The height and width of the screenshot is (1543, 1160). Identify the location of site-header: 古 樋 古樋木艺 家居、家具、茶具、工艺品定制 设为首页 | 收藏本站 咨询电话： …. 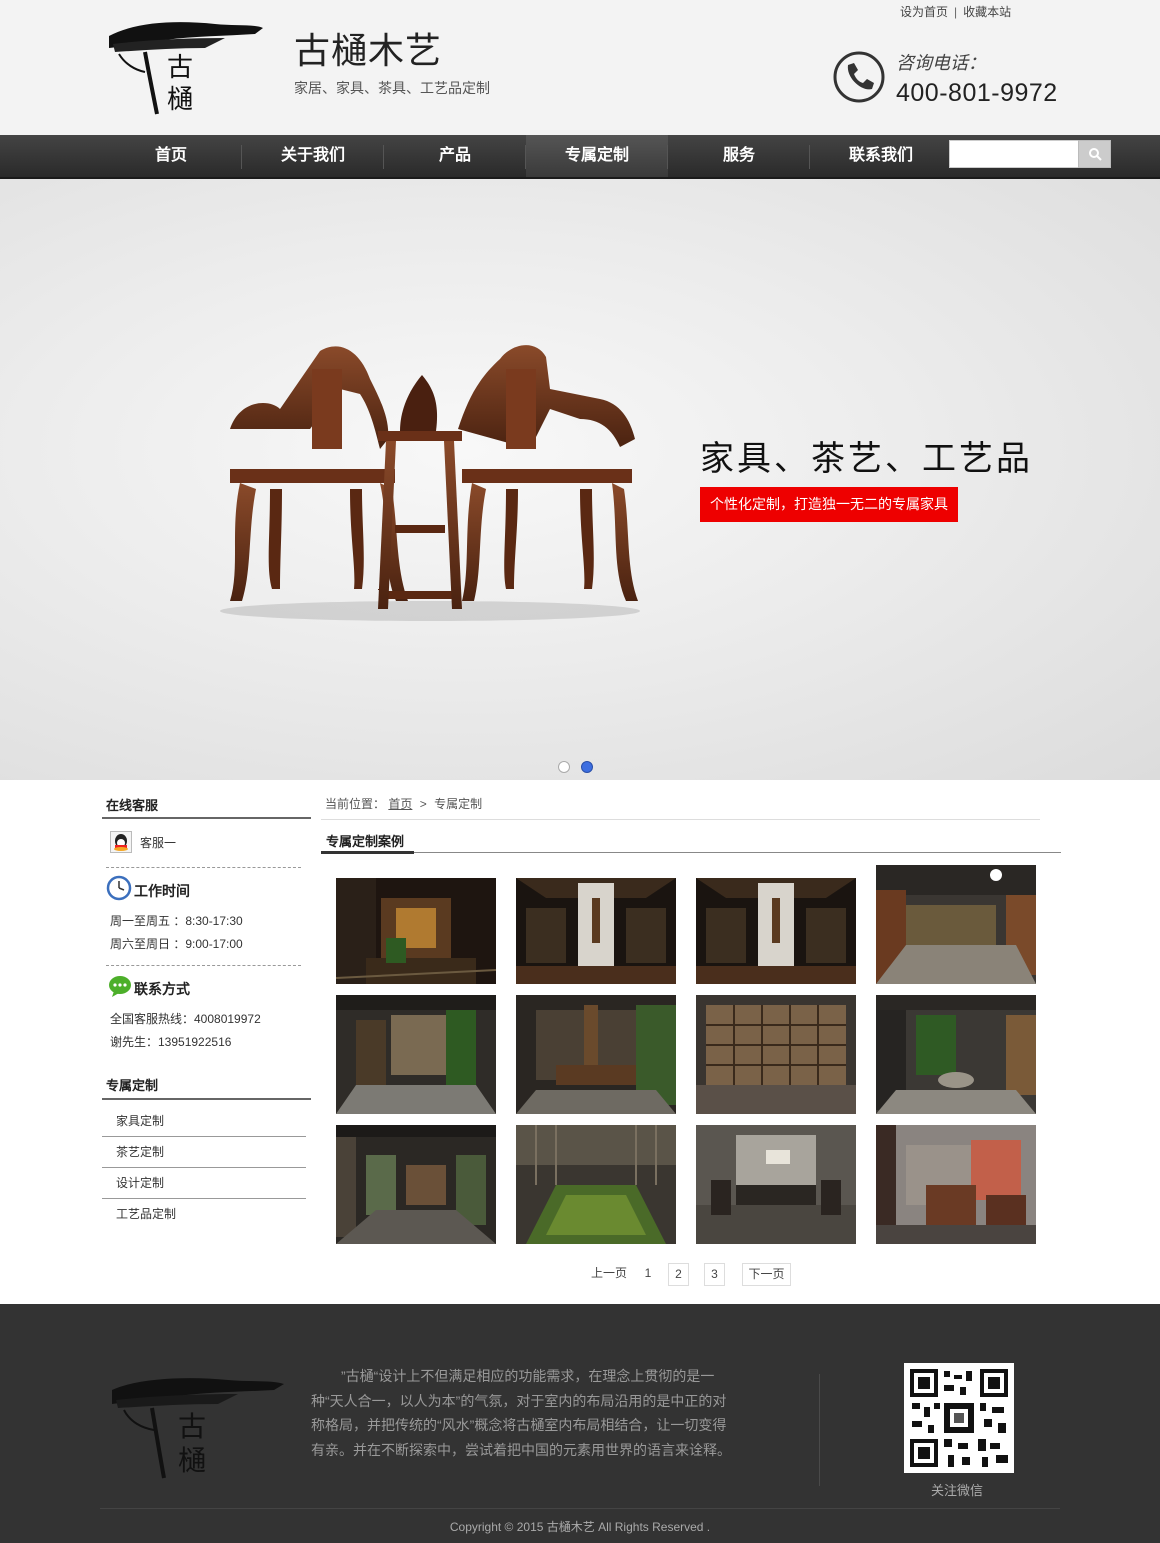
(580, 67).